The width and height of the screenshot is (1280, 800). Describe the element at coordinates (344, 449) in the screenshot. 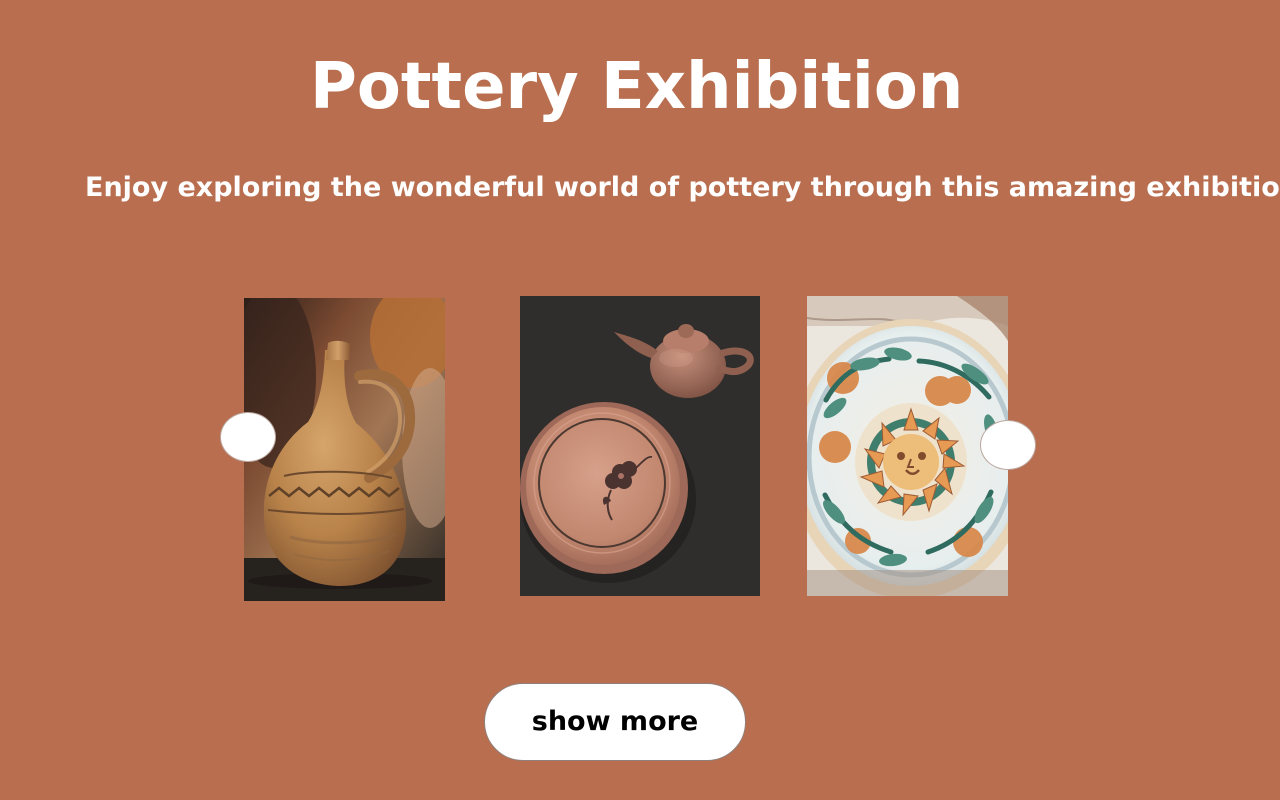

I see `clay-jug-photo` at that location.